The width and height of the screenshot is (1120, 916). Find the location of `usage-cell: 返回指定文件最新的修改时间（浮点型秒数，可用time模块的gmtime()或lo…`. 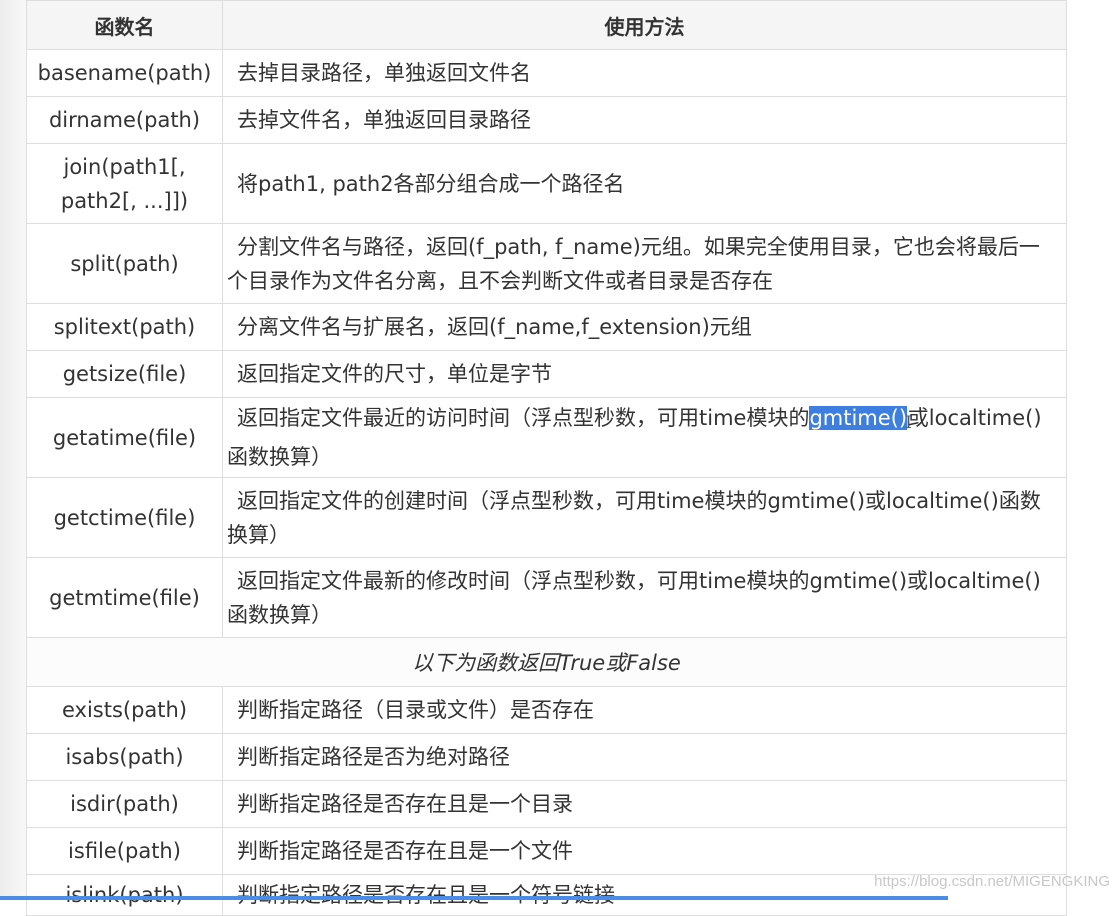

usage-cell: 返回指定文件最新的修改时间（浮点型秒数，可用time模块的gmtime()或lo… is located at coordinates (644, 597).